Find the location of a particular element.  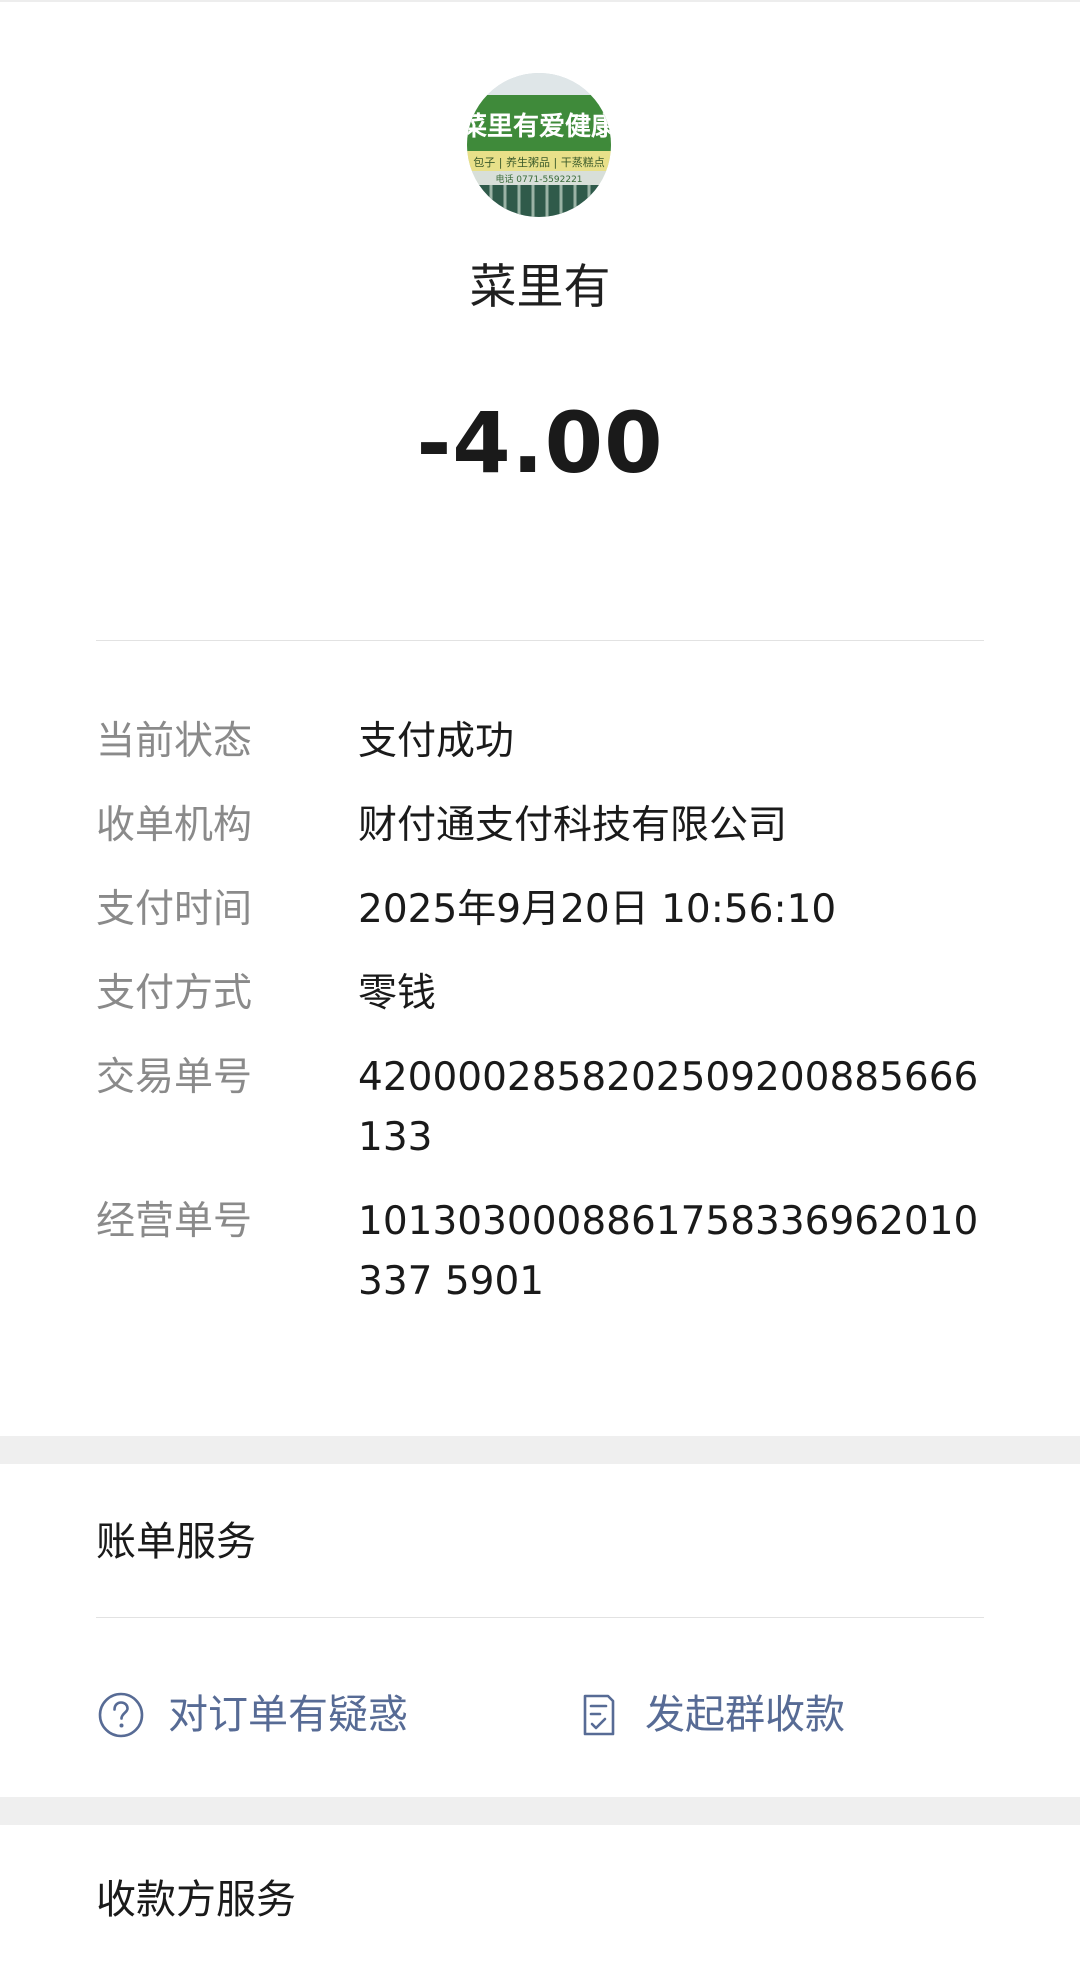

payee-service-title: 收款方服务 is located at coordinates (196, 1900).